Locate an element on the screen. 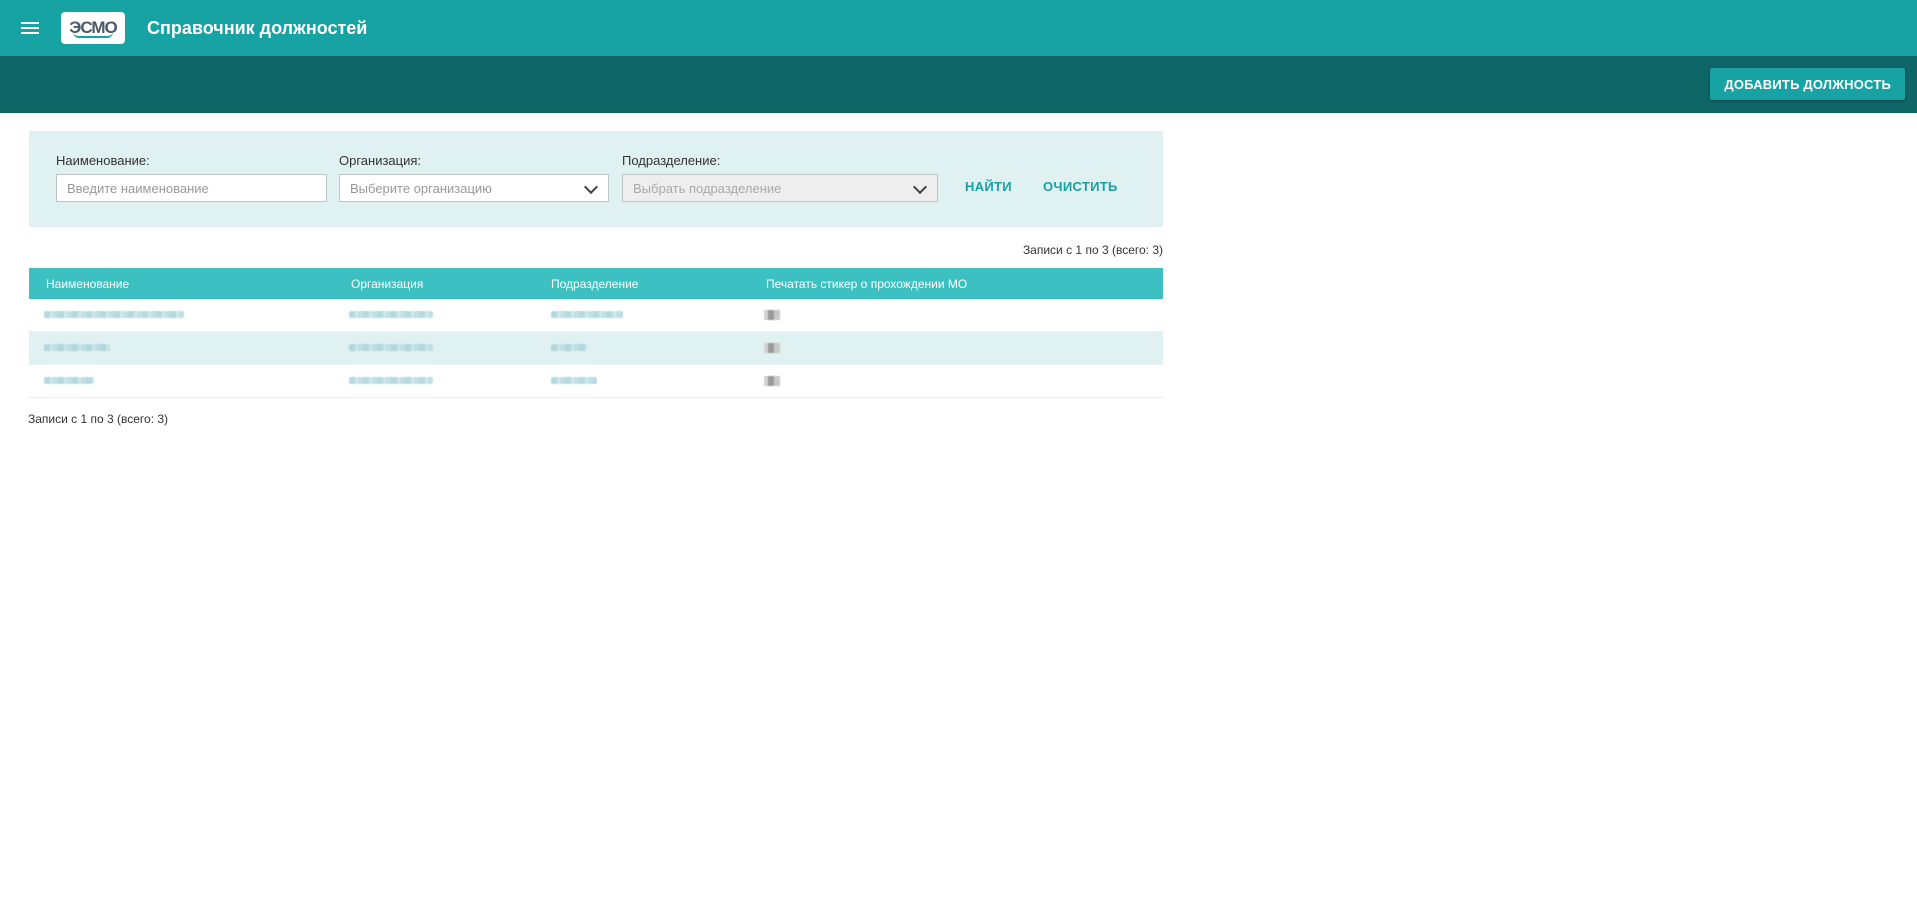  filter-name-input: Введите наименование is located at coordinates (191, 188).